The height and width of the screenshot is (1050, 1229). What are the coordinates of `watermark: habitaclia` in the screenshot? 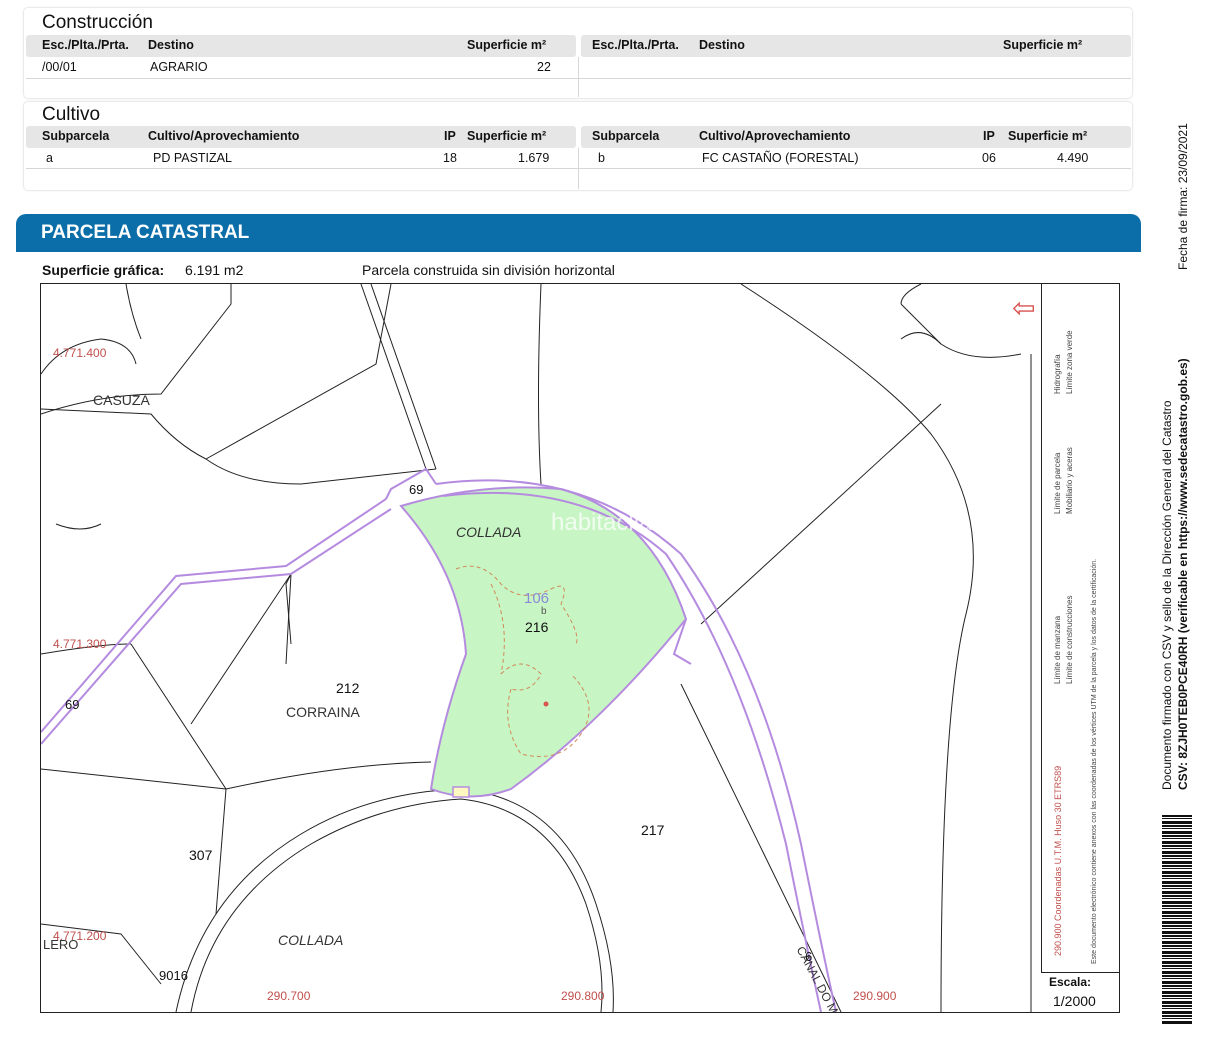 It's located at (602, 522).